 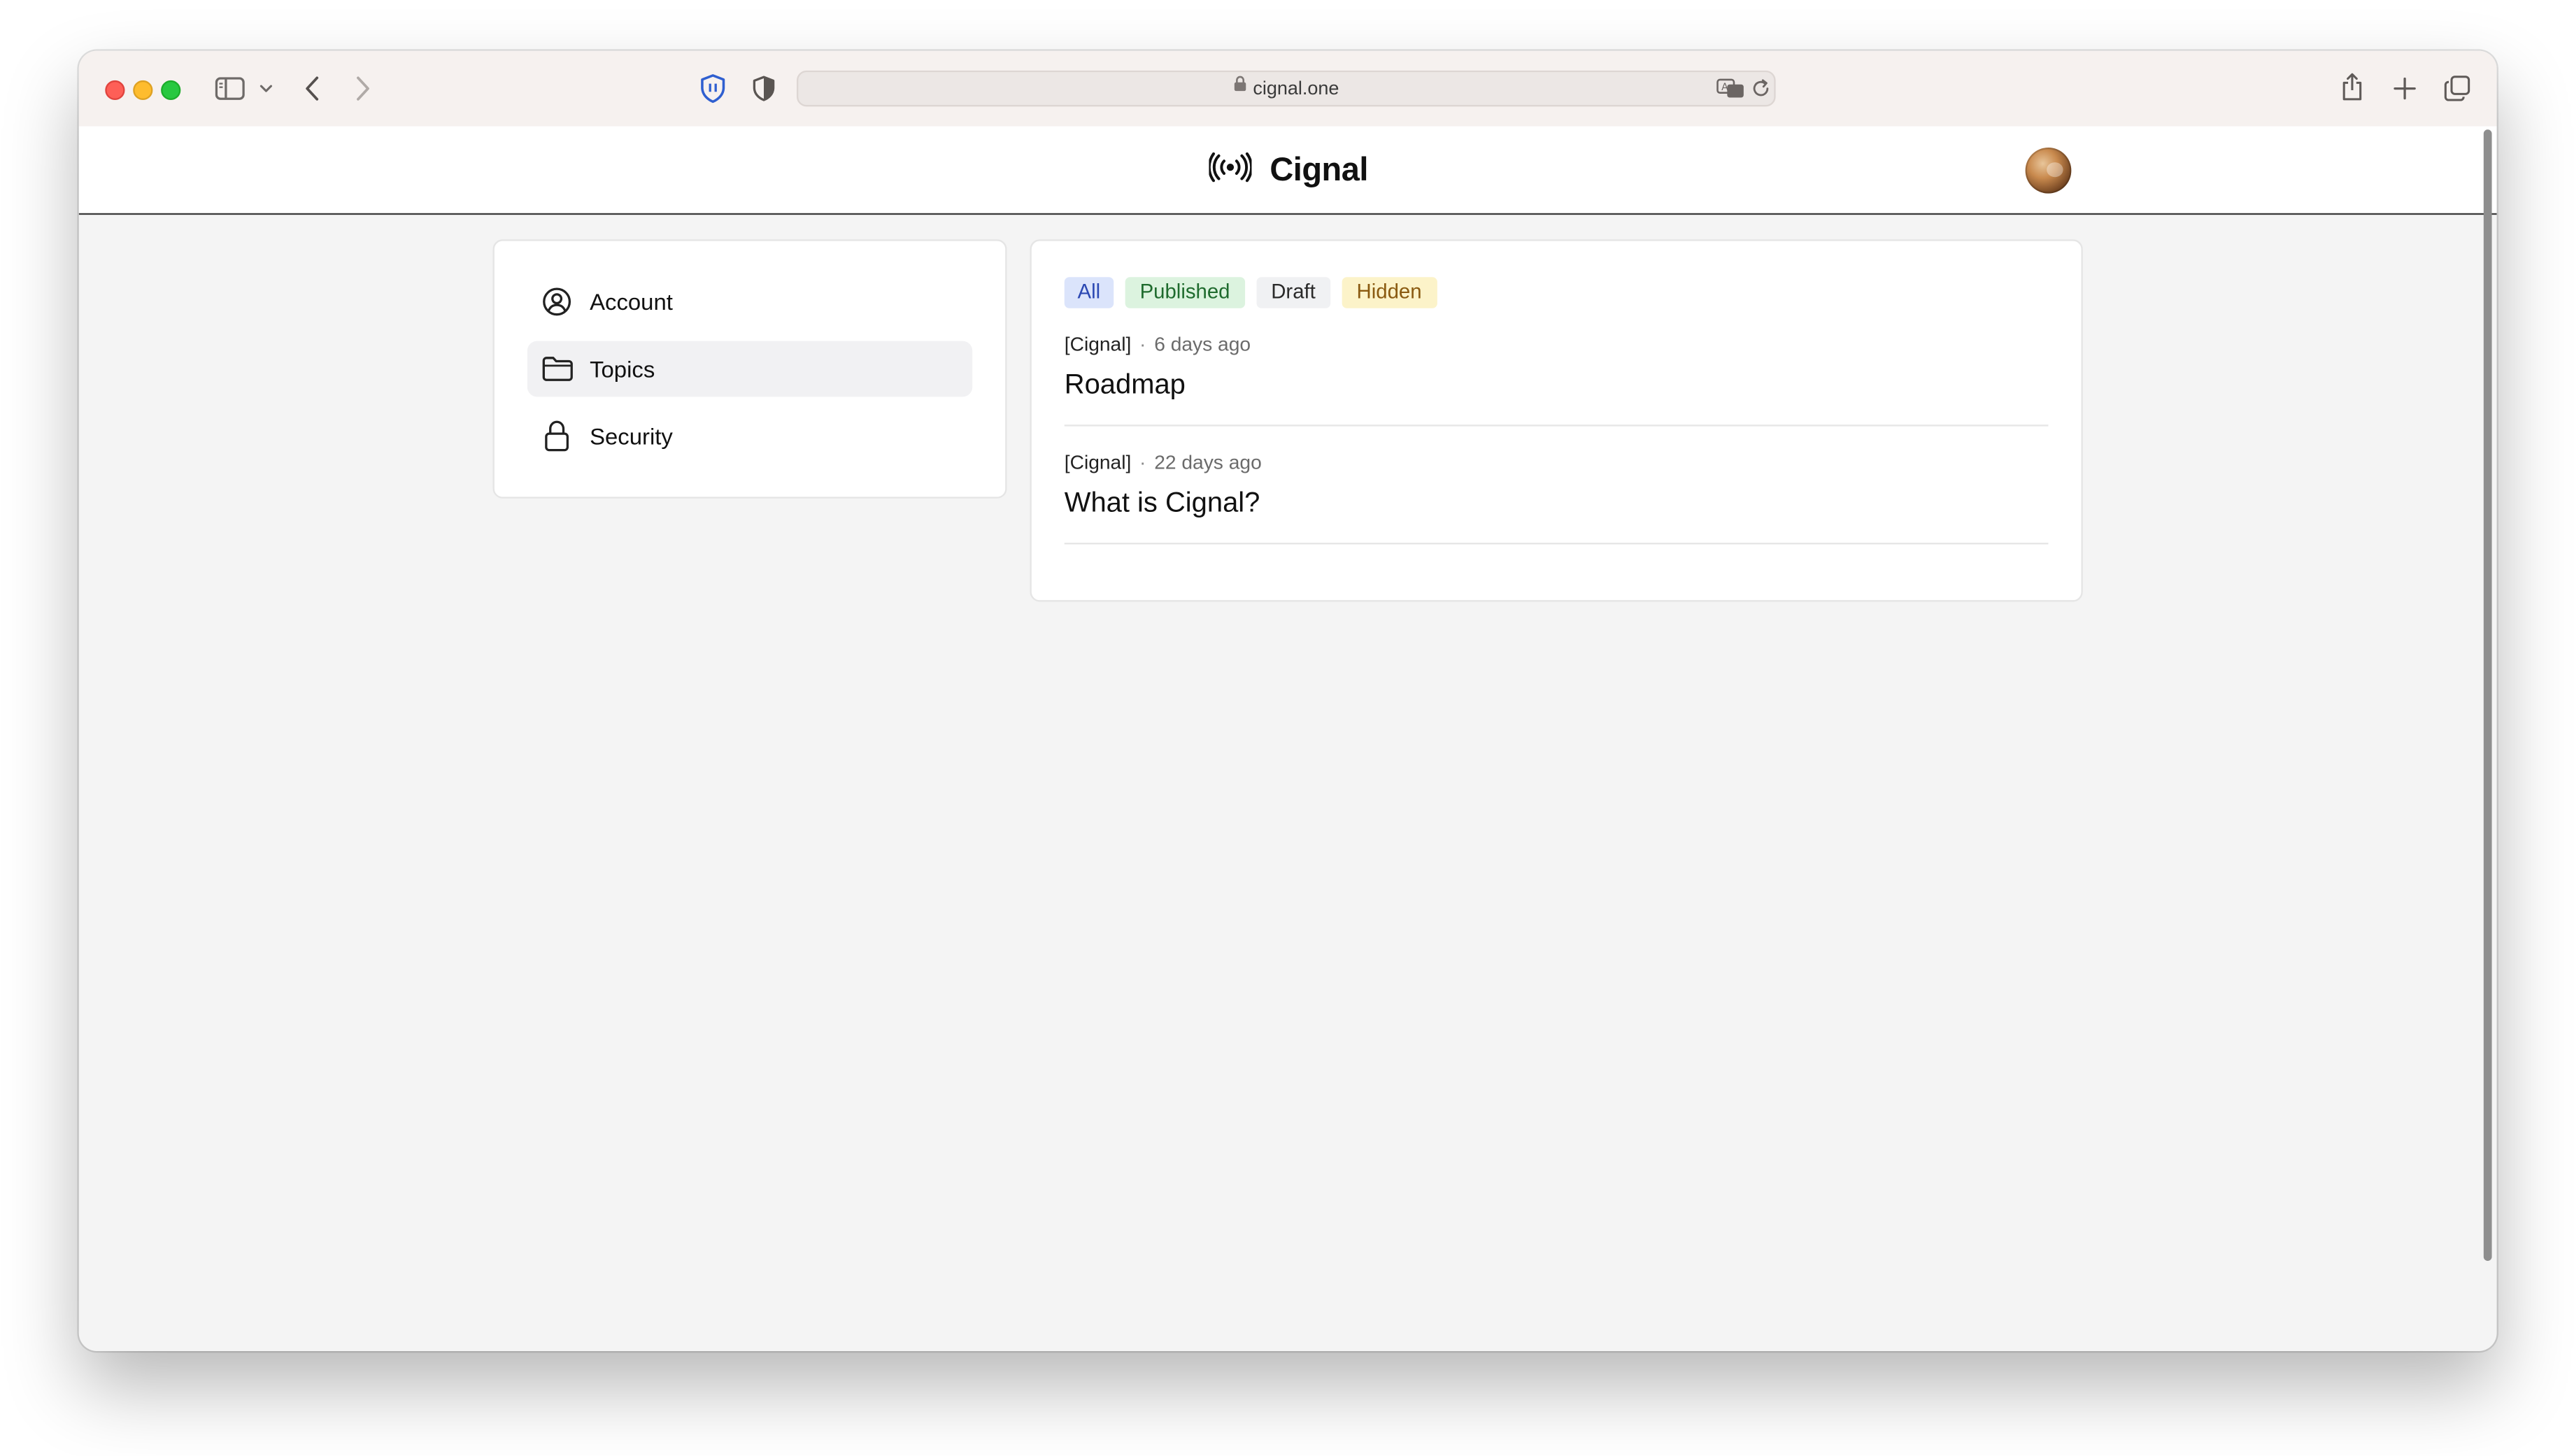 What do you see at coordinates (749, 302) in the screenshot?
I see `sidebar-item-account: Account` at bounding box center [749, 302].